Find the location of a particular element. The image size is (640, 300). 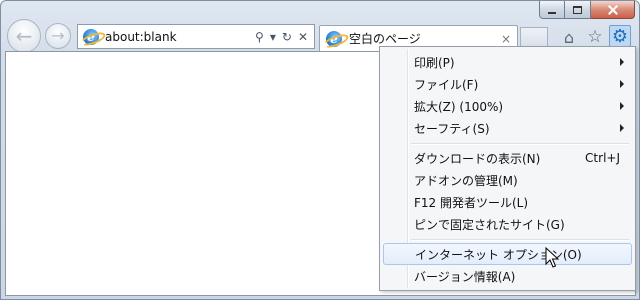

tools-gear-icon: ⚙ is located at coordinates (620, 36).